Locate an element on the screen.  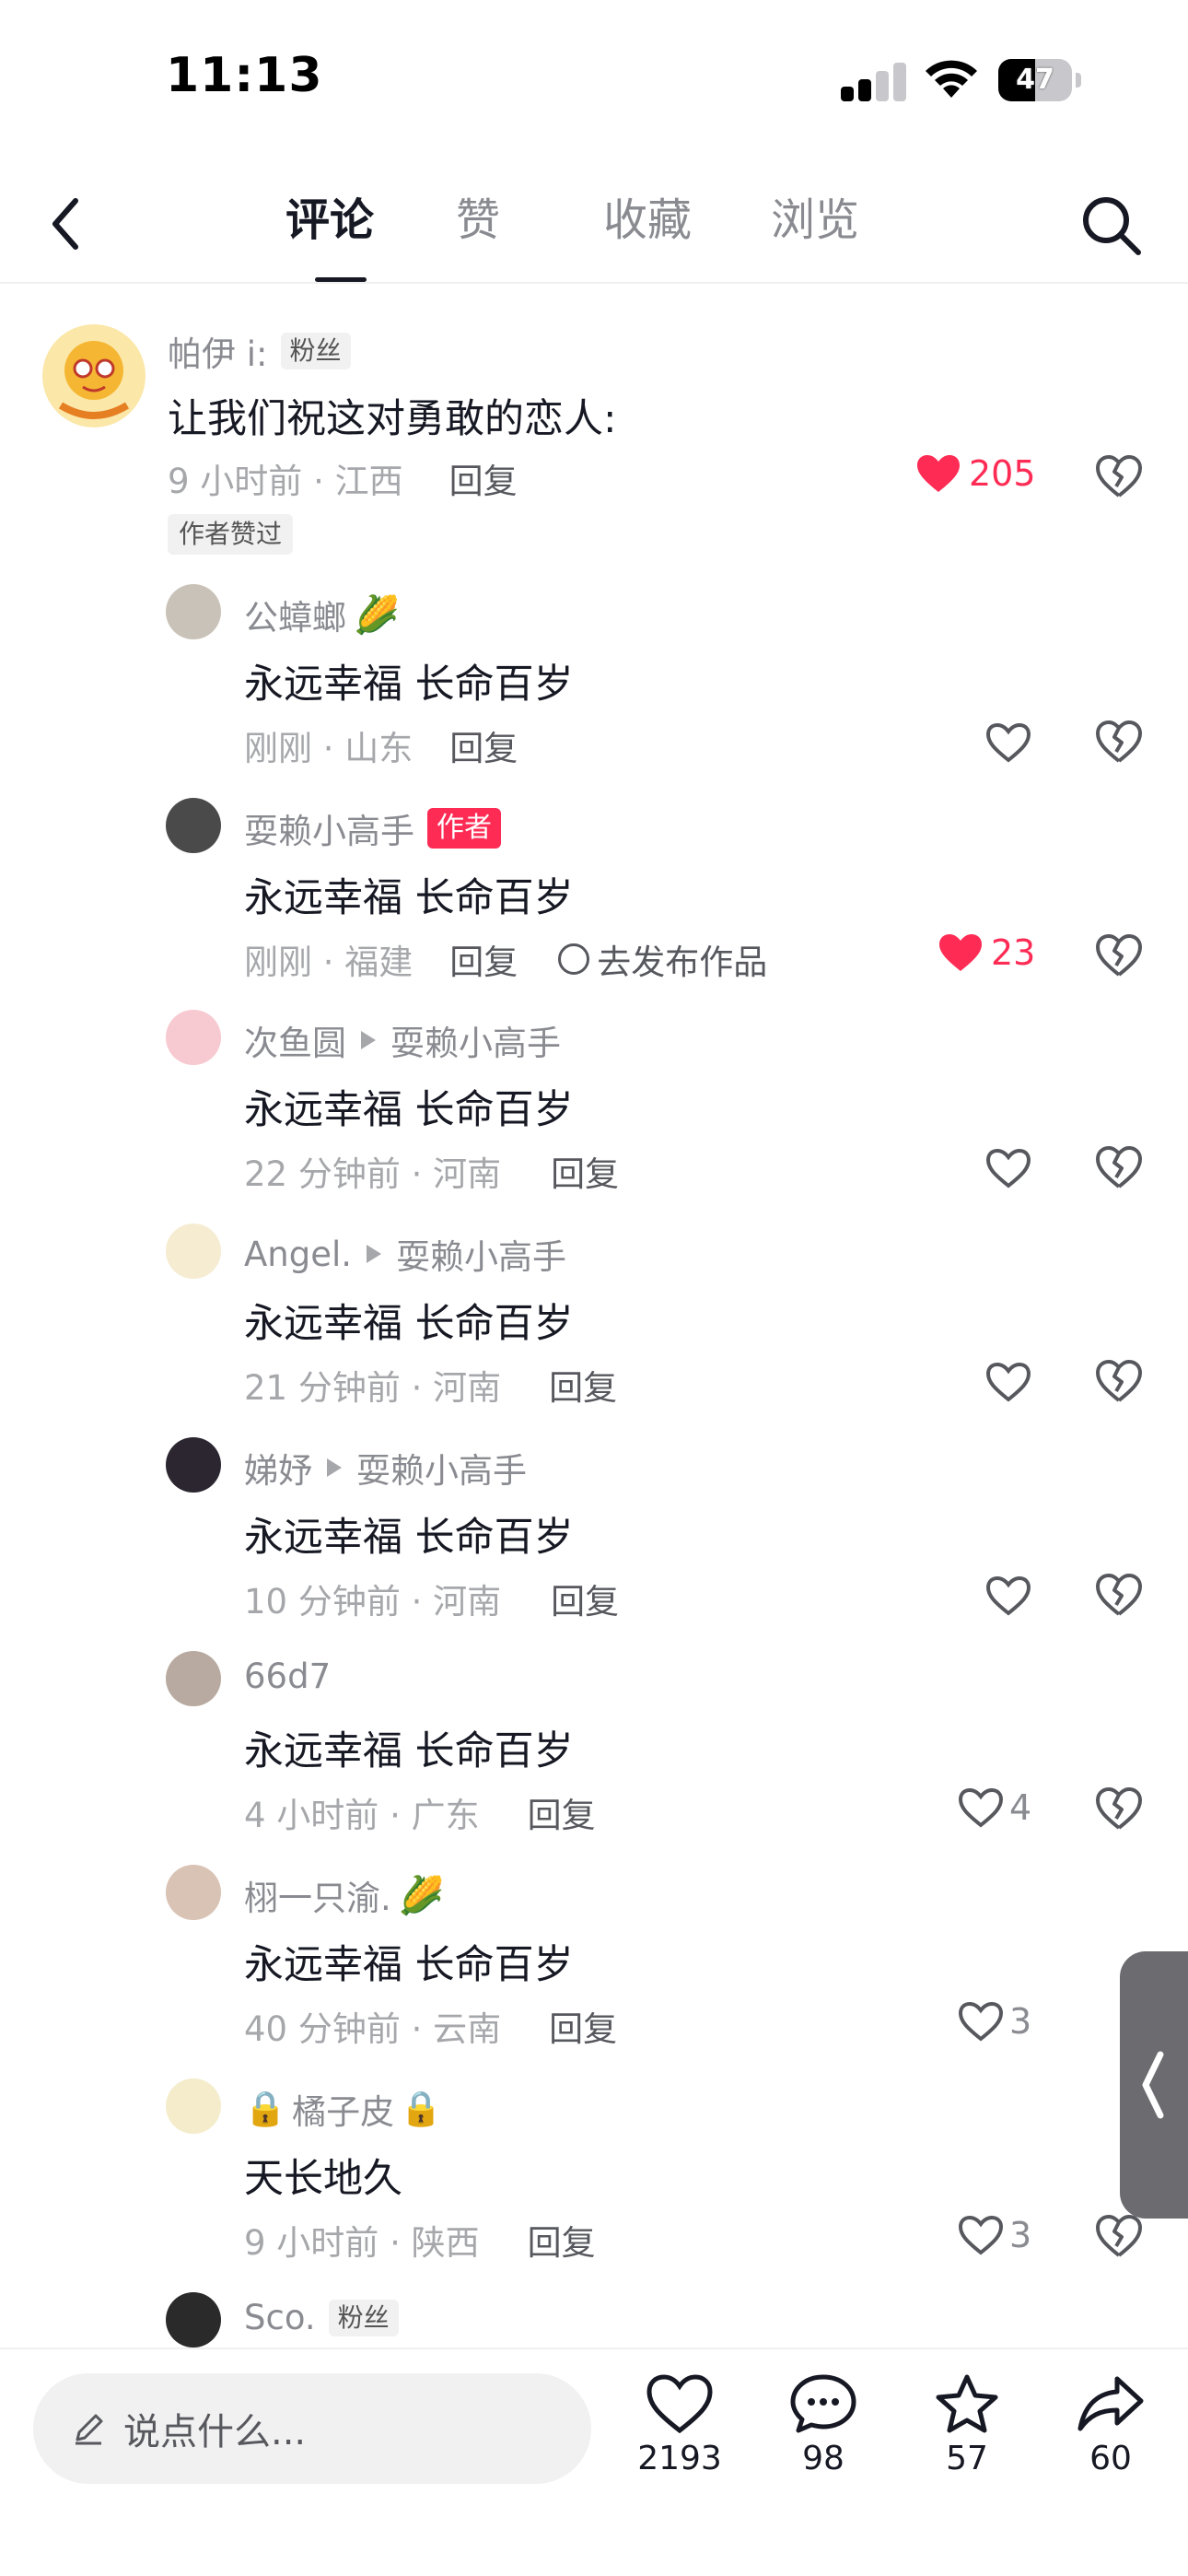
tab-bar: 评论 赞 收藏 浏览 is located at coordinates (614, 220).